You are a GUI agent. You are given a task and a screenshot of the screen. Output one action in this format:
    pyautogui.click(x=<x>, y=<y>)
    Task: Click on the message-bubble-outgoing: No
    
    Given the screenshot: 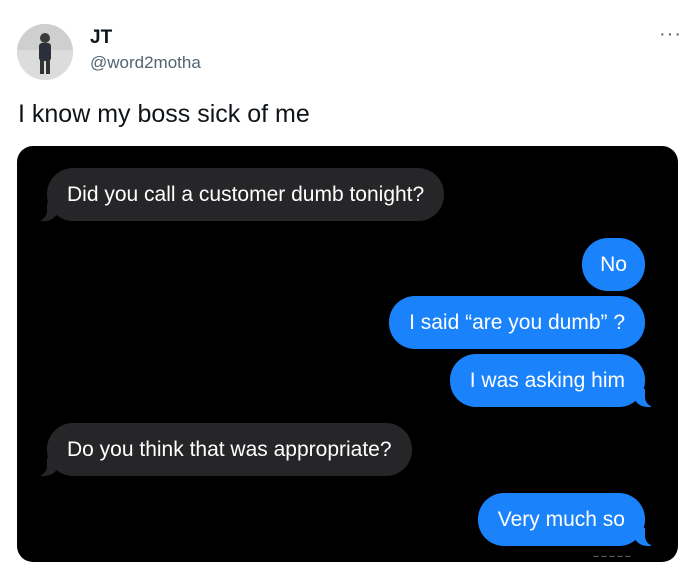 What is the action you would take?
    pyautogui.click(x=613, y=264)
    